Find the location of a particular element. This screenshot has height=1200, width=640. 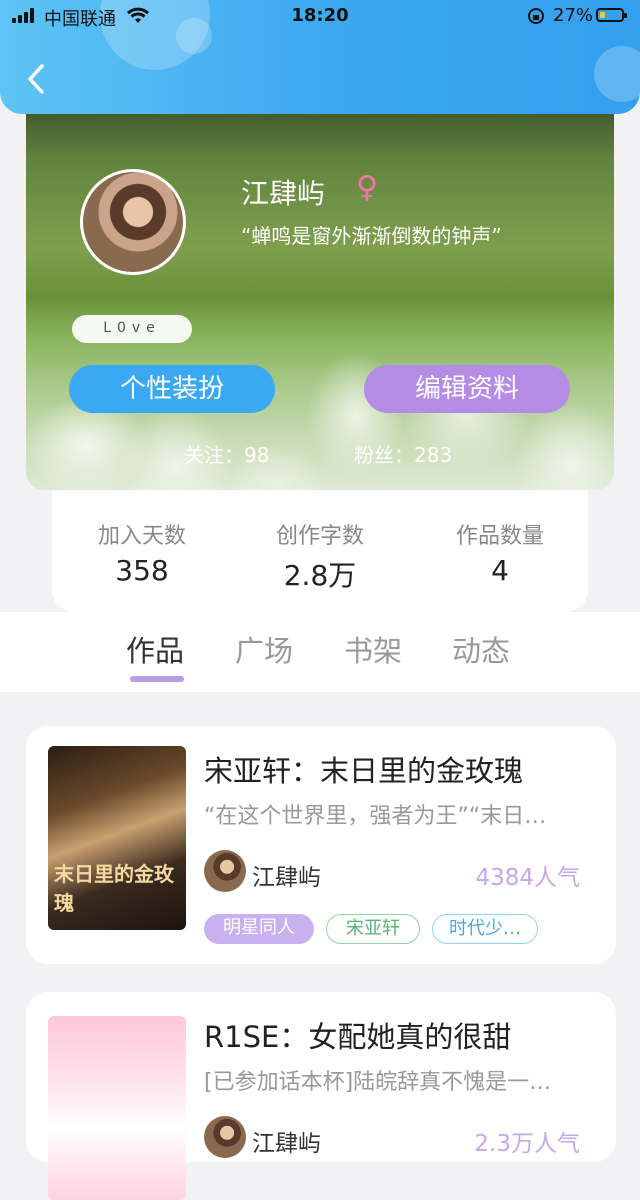

popularity: 2.3万人气 is located at coordinates (527, 1144).